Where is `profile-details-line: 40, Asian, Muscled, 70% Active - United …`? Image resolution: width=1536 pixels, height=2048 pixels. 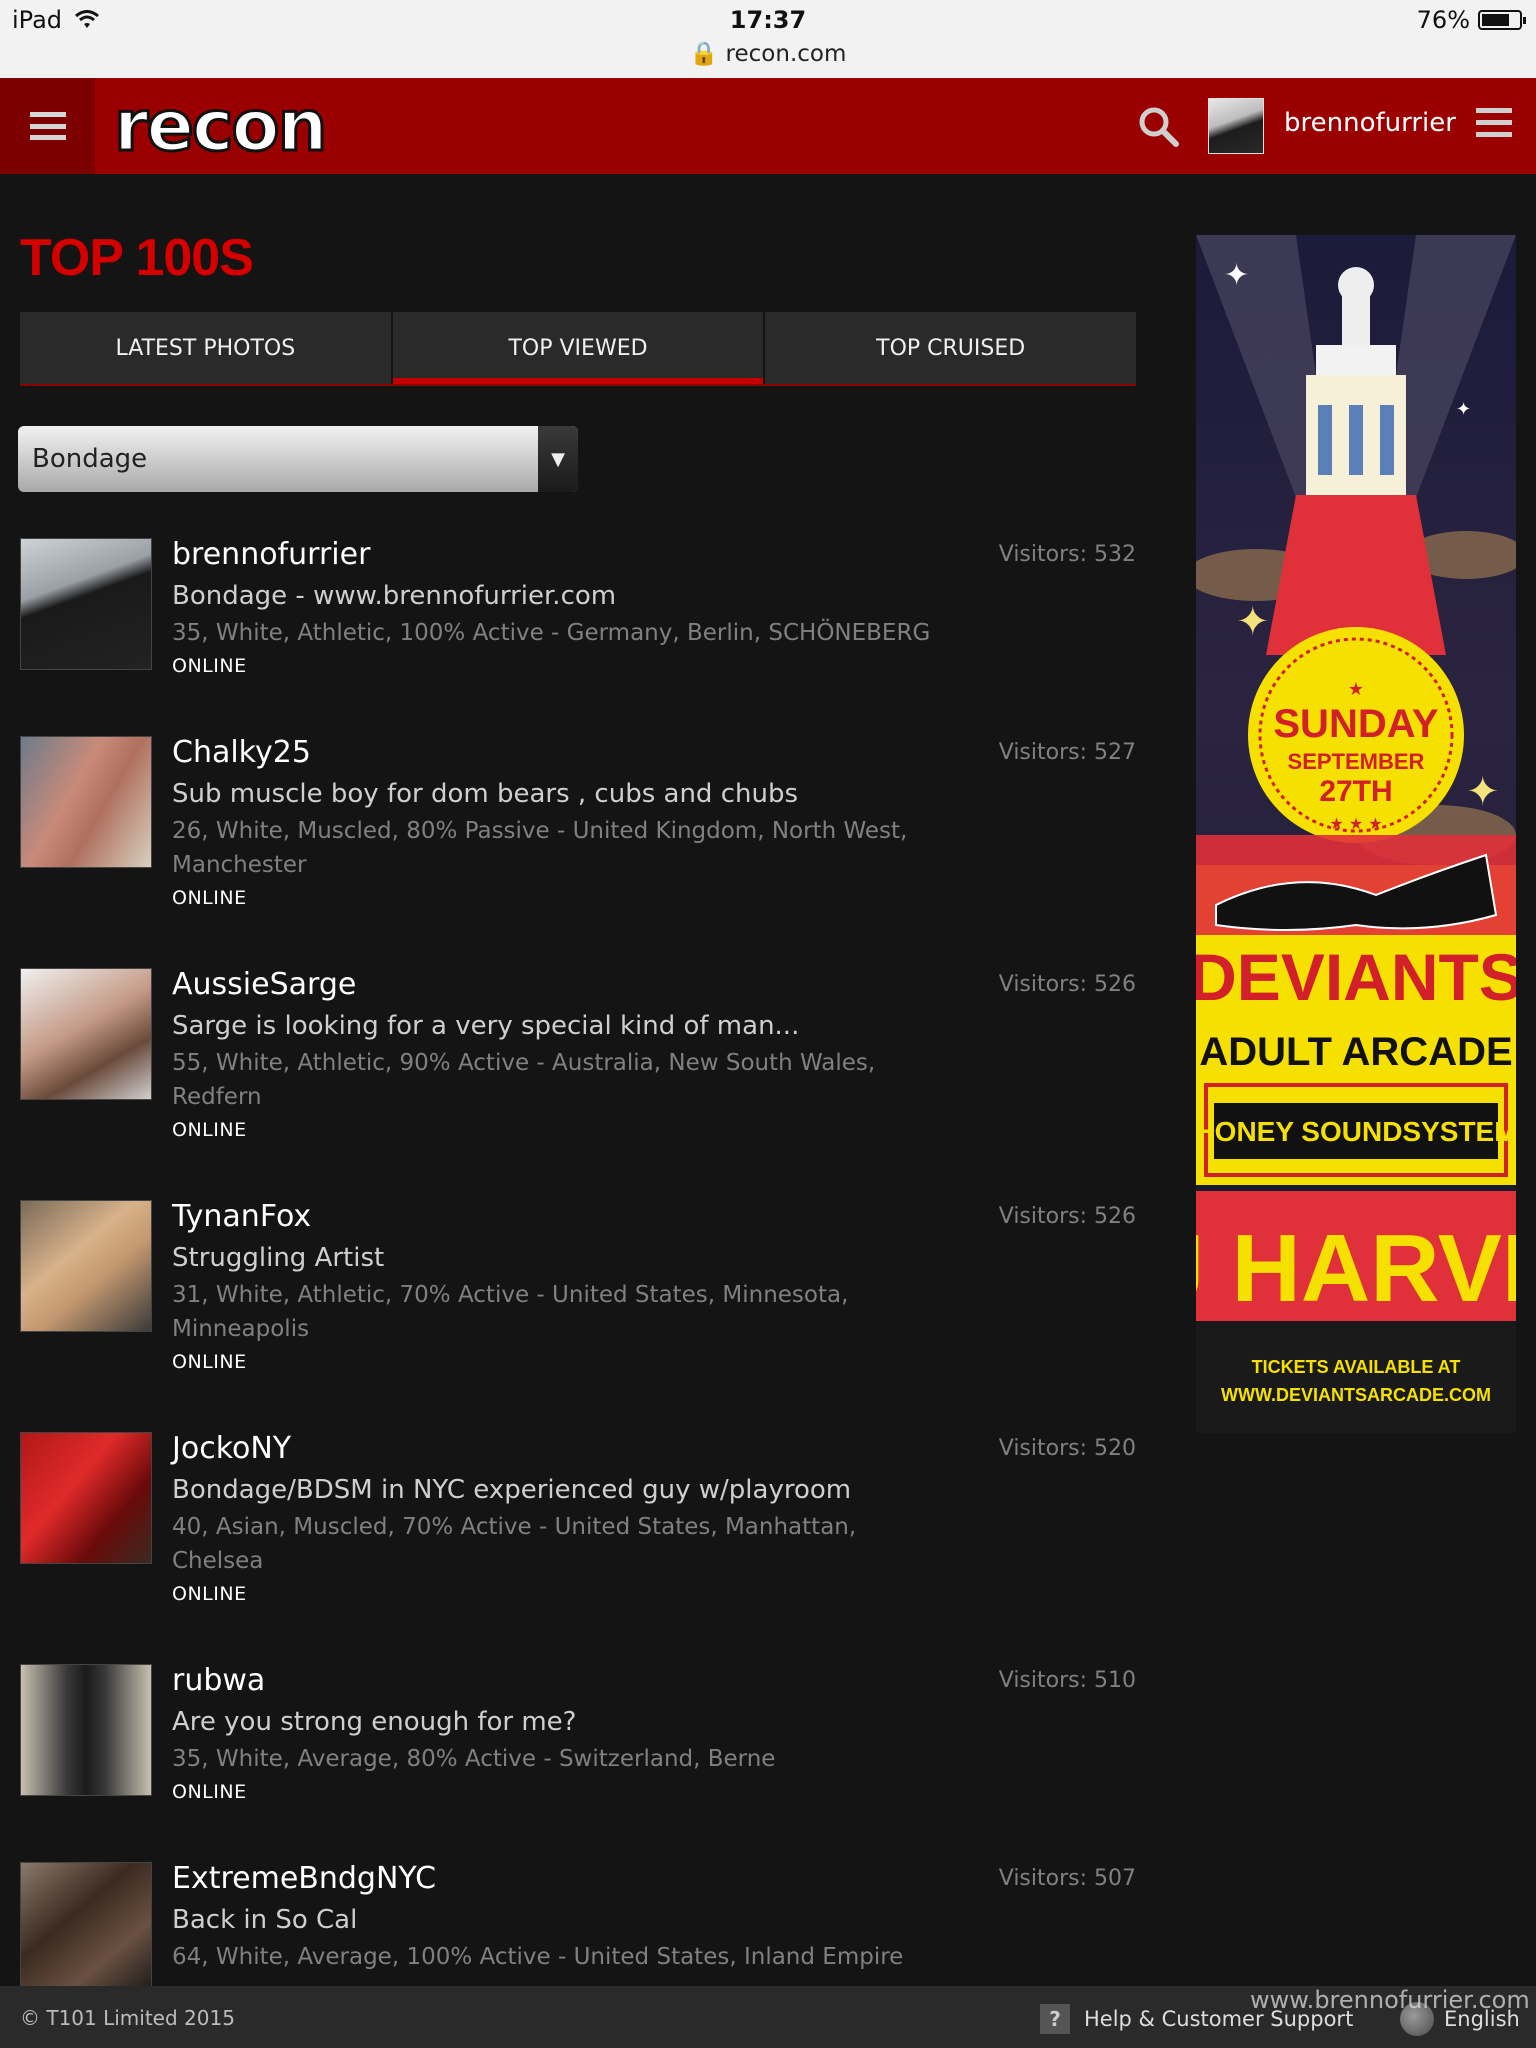
profile-details-line: 40, Asian, Muscled, 70% Active - United … is located at coordinates (514, 1527).